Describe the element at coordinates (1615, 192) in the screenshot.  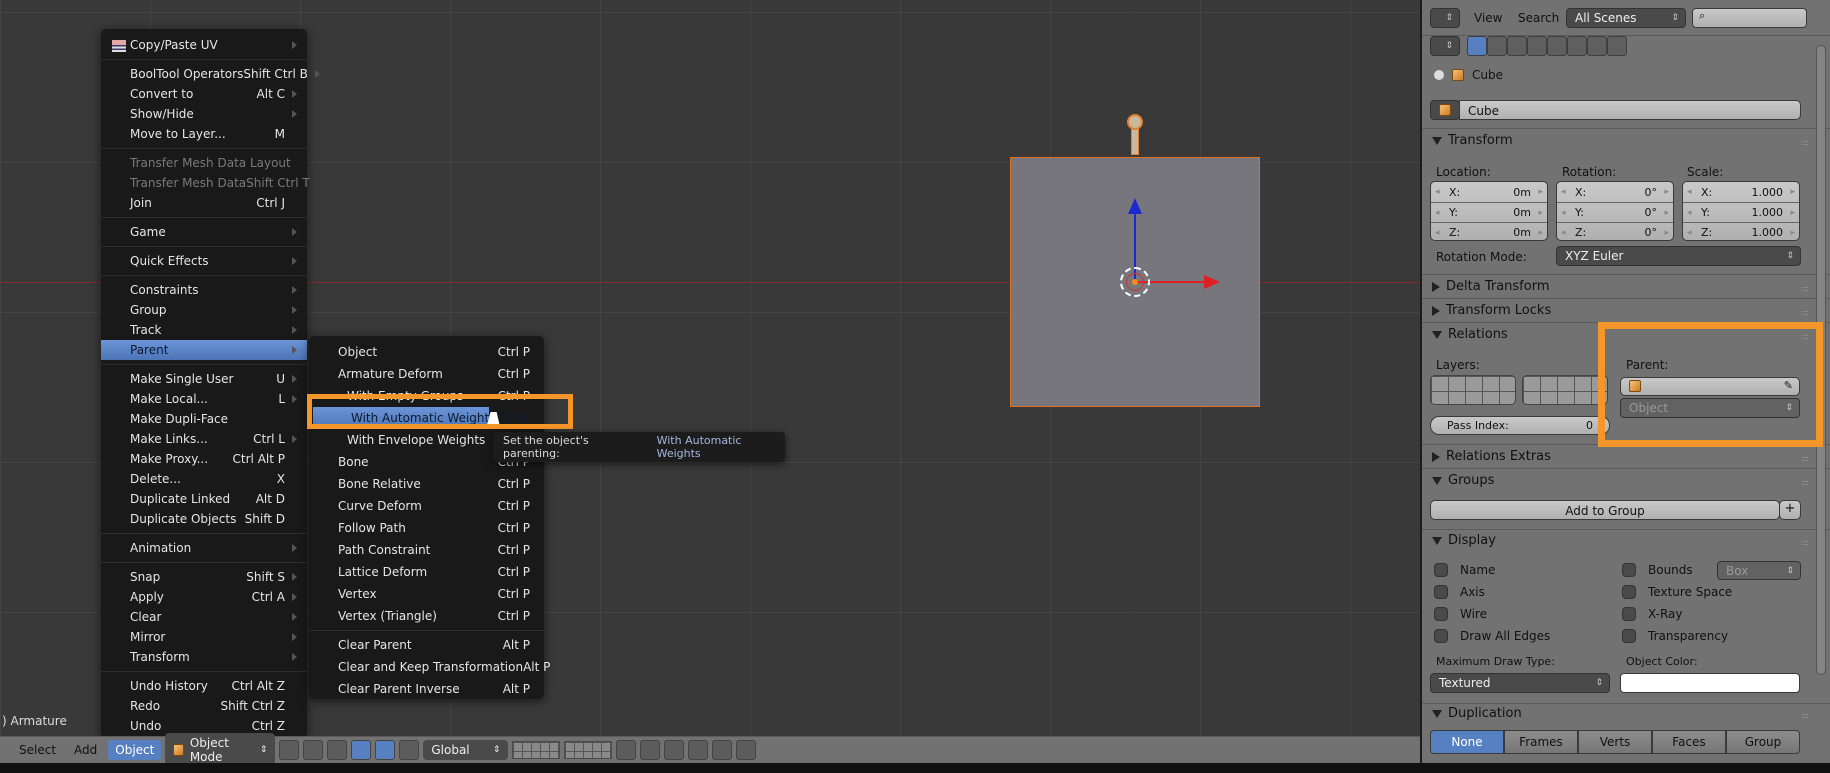
I see `number-field: X: 0°` at that location.